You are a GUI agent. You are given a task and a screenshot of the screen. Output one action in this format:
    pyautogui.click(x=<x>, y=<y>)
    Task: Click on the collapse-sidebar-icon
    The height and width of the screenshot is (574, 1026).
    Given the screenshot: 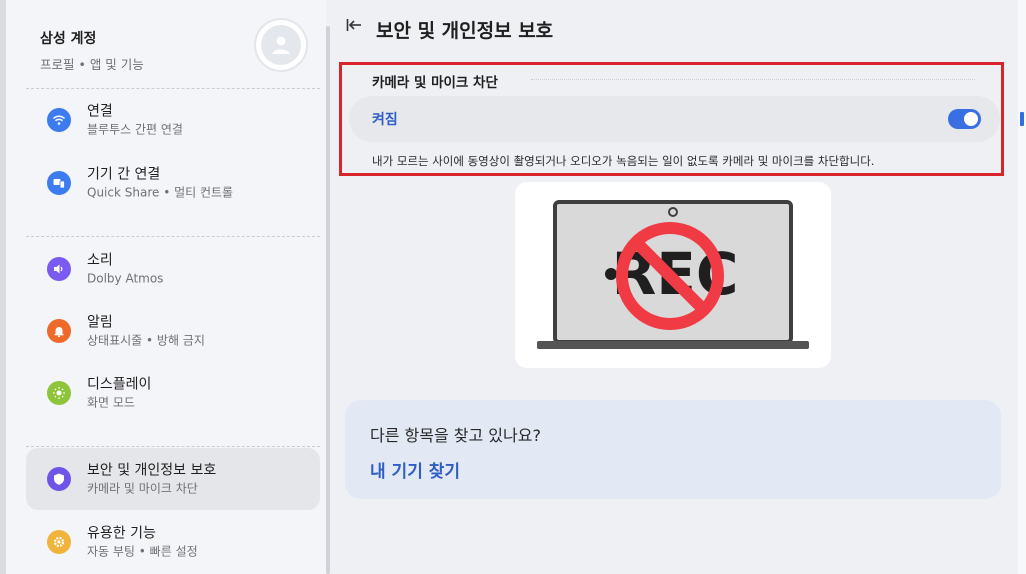 What is the action you would take?
    pyautogui.click(x=354, y=27)
    